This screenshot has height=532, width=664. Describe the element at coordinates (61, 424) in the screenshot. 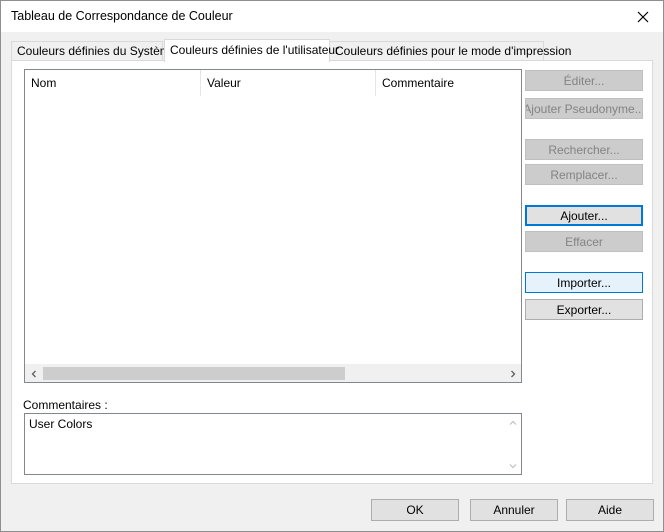

I see `comments-text: User Colors` at that location.